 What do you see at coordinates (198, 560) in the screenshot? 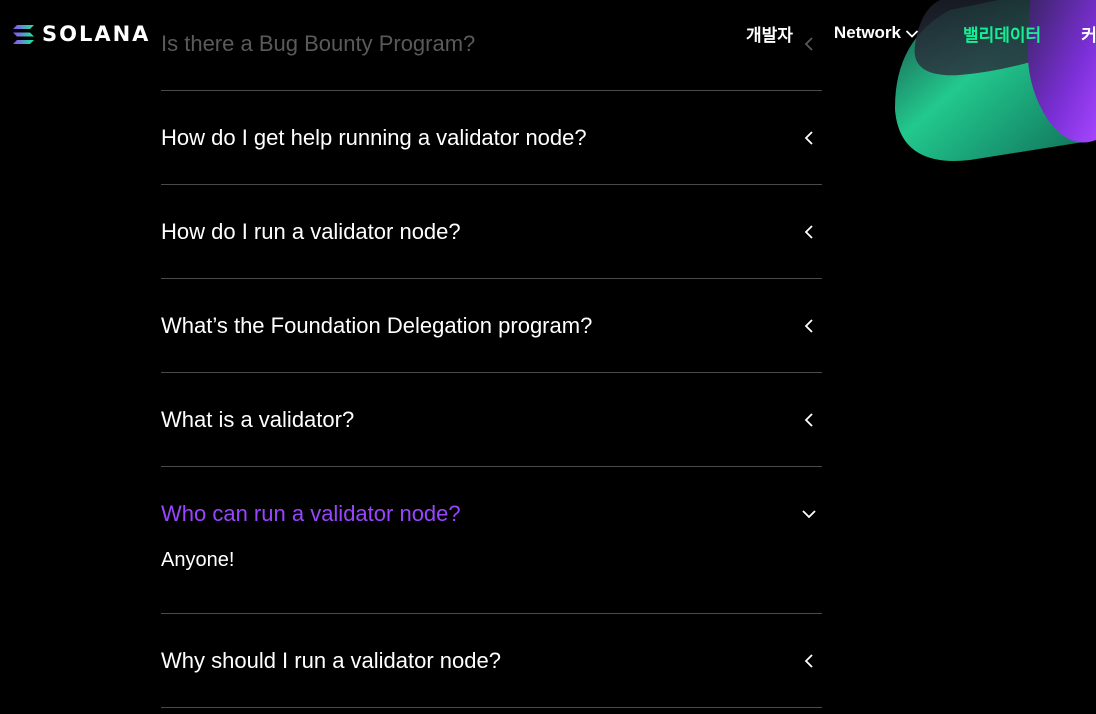
I see `faq-answer: Anyone!` at bounding box center [198, 560].